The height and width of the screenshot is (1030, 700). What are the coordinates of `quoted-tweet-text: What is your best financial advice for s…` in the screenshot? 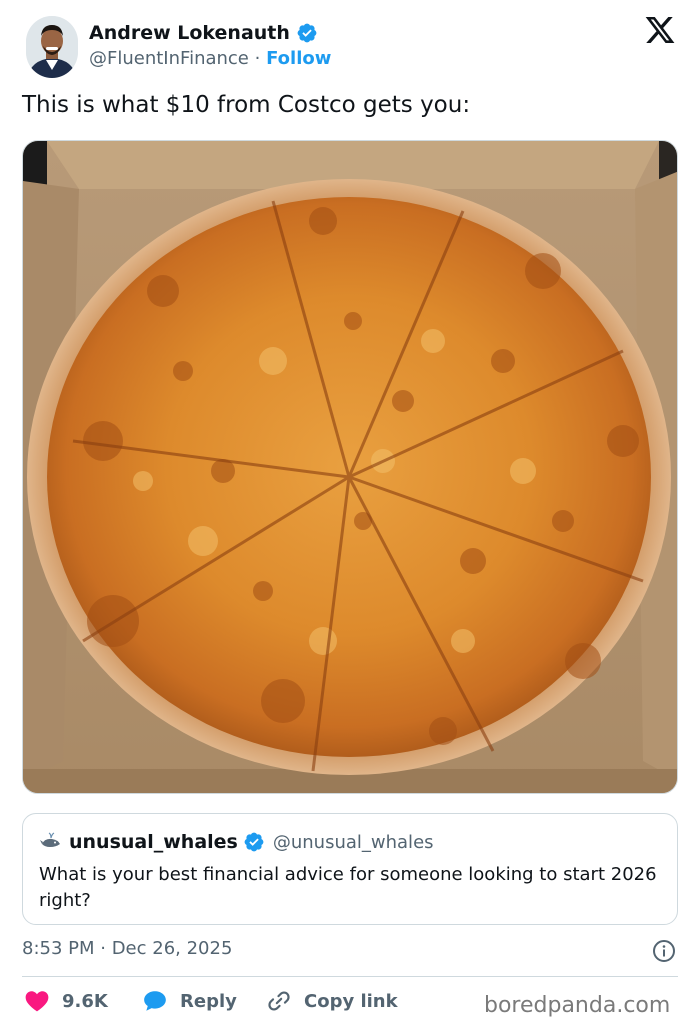 It's located at (348, 887).